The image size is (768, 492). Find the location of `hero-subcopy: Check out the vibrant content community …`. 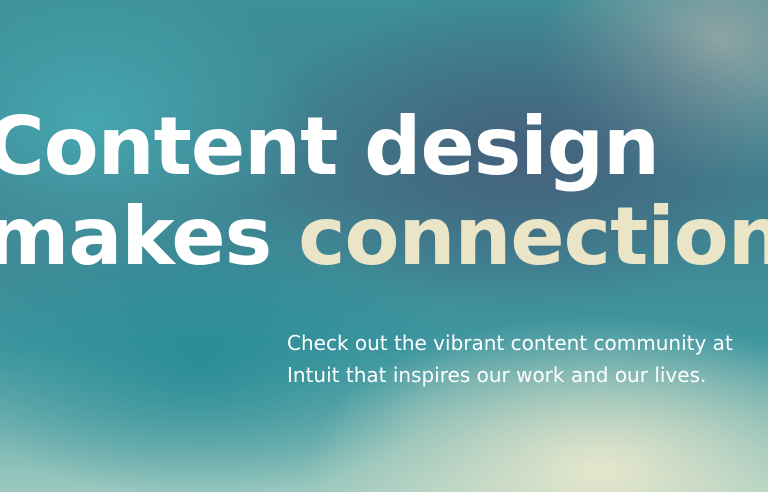

hero-subcopy: Check out the vibrant content community … is located at coordinates (510, 359).